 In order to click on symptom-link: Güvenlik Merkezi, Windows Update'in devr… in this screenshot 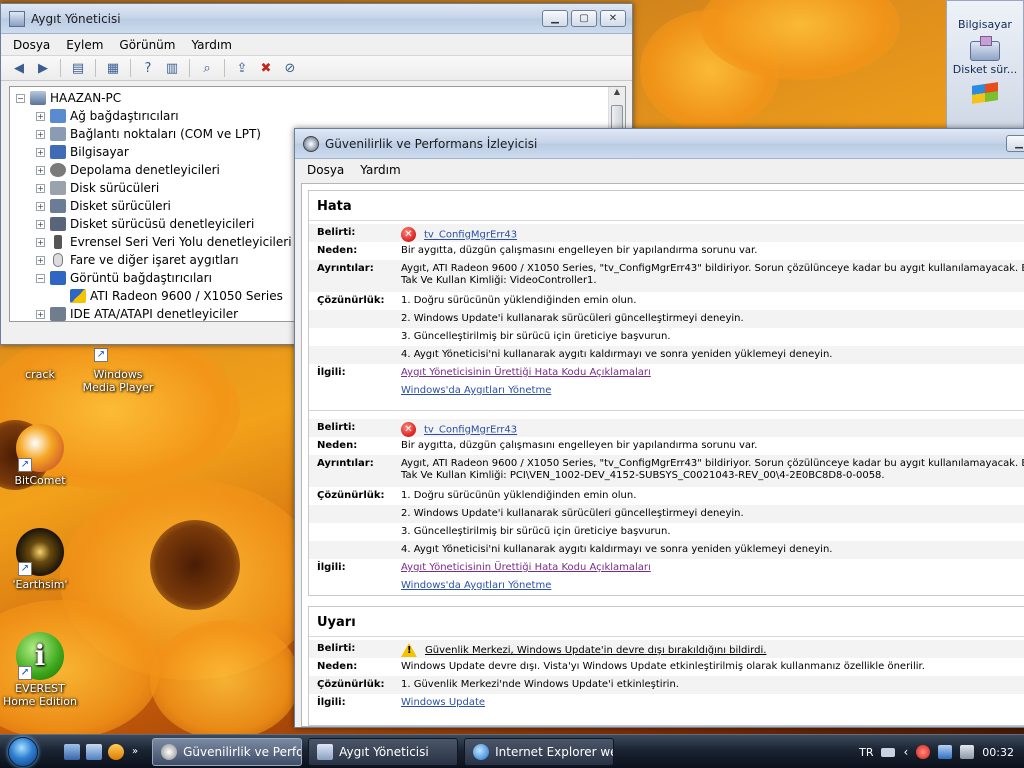, I will do `click(595, 650)`.